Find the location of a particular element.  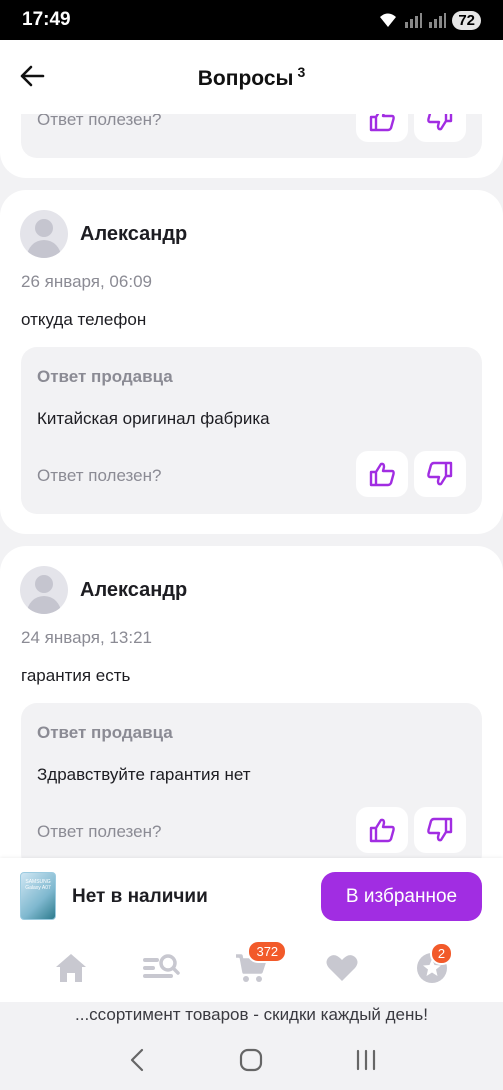

question-count: 3 is located at coordinates (301, 71).